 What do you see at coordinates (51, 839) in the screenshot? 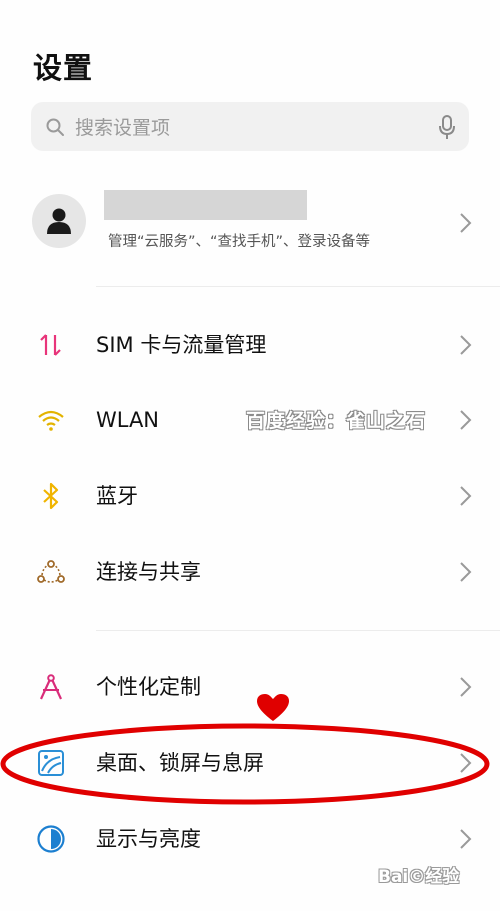
I see `display-brightness-icon` at bounding box center [51, 839].